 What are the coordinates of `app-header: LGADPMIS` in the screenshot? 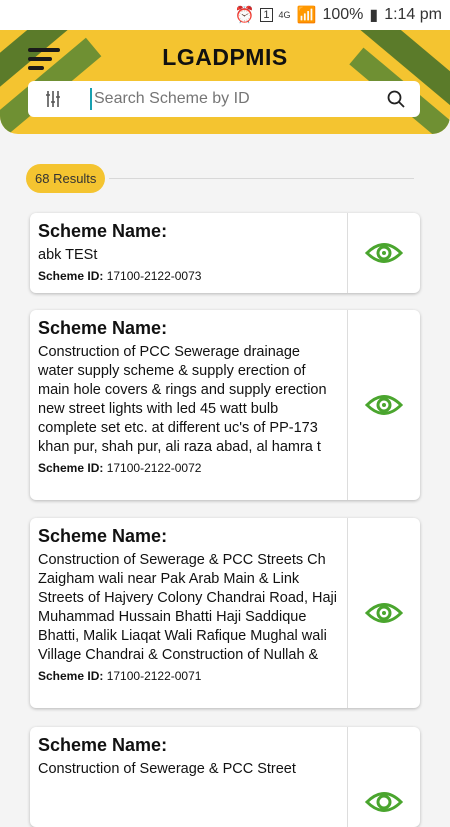 It's located at (225, 82).